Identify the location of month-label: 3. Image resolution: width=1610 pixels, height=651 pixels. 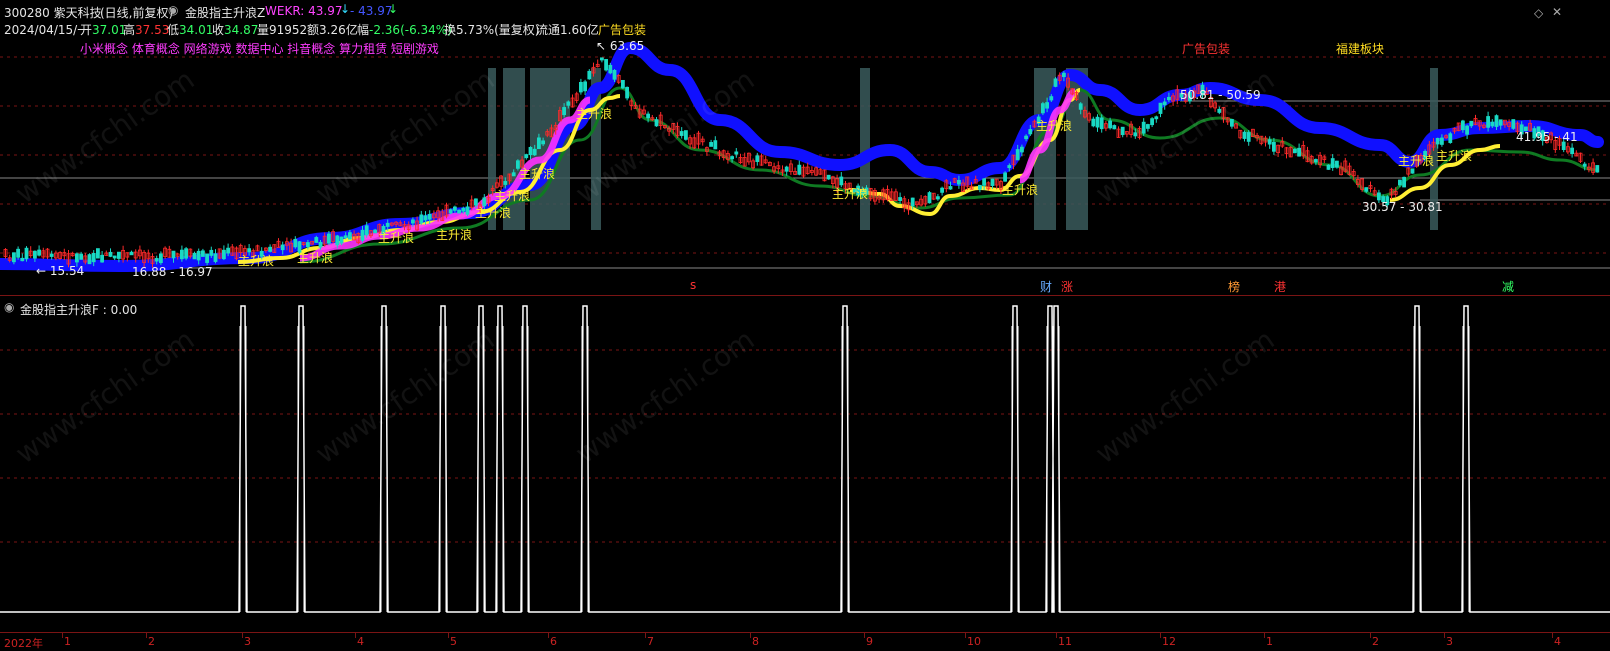
(247, 641).